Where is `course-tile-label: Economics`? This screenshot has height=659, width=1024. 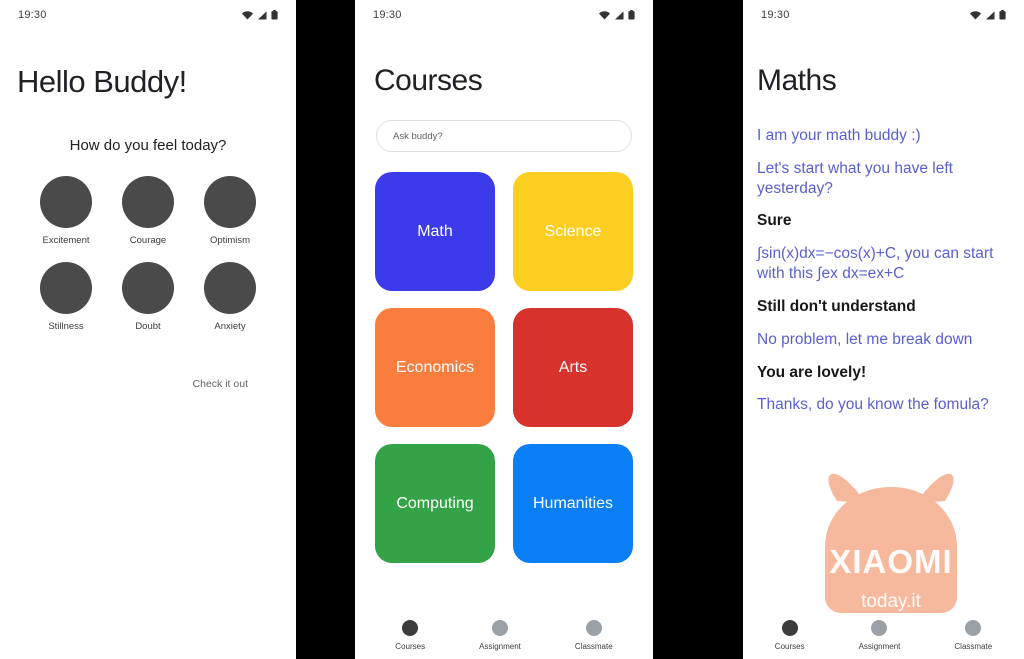
course-tile-label: Economics is located at coordinates (435, 367).